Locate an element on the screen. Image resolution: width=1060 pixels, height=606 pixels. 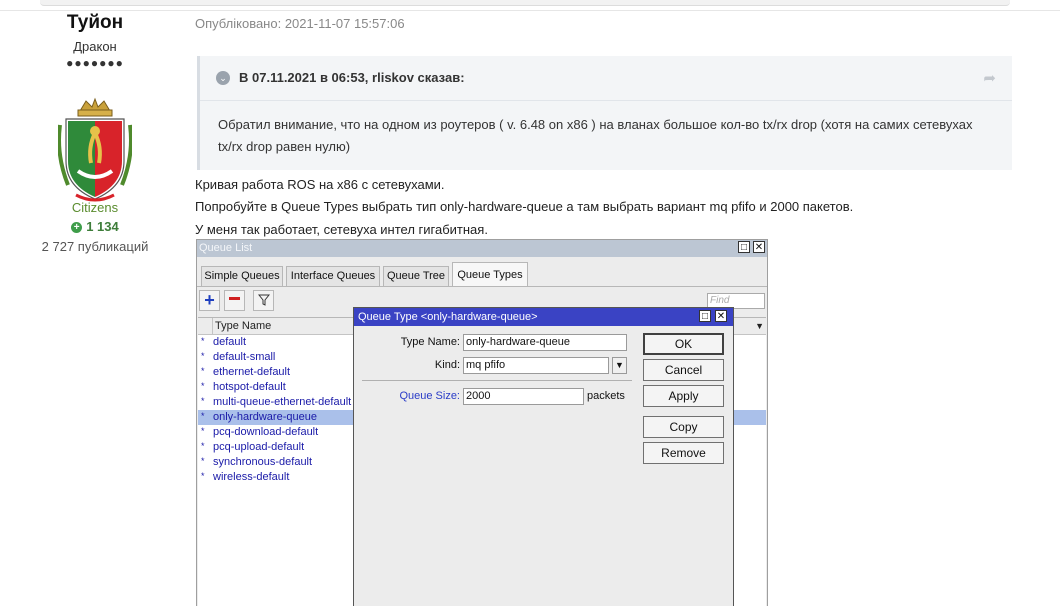
dialog-title: Queue Type <only-hardware-queue> is located at coordinates (448, 317).